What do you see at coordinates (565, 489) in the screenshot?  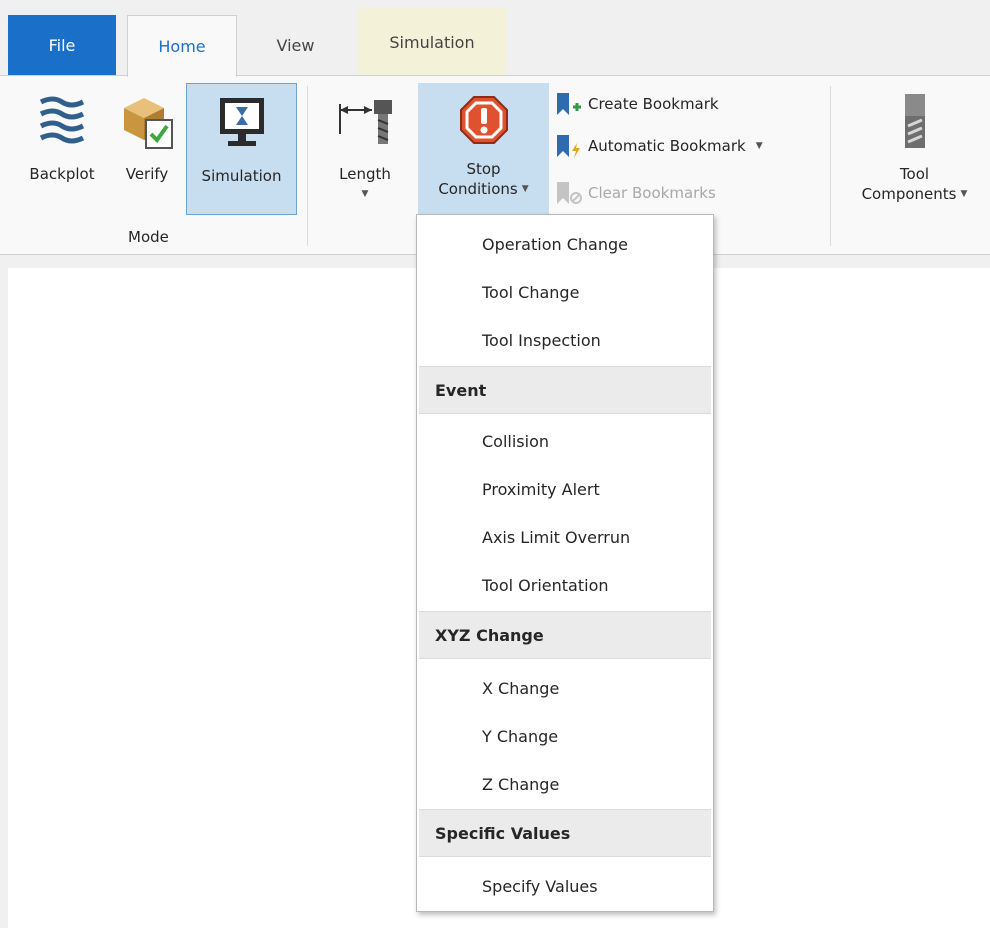 I see `menu-item-proximity-alert: Proximity Alert` at bounding box center [565, 489].